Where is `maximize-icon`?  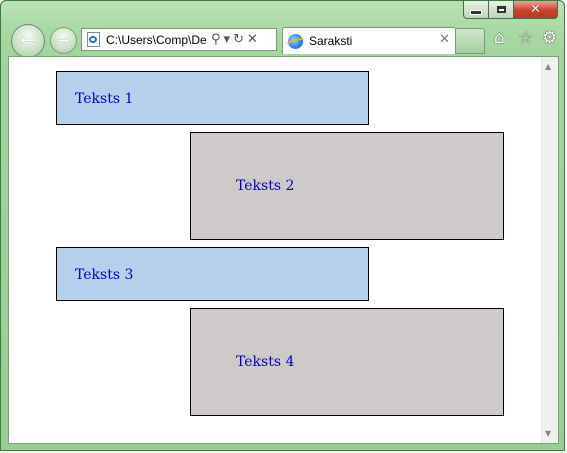
maximize-icon is located at coordinates (501, 9).